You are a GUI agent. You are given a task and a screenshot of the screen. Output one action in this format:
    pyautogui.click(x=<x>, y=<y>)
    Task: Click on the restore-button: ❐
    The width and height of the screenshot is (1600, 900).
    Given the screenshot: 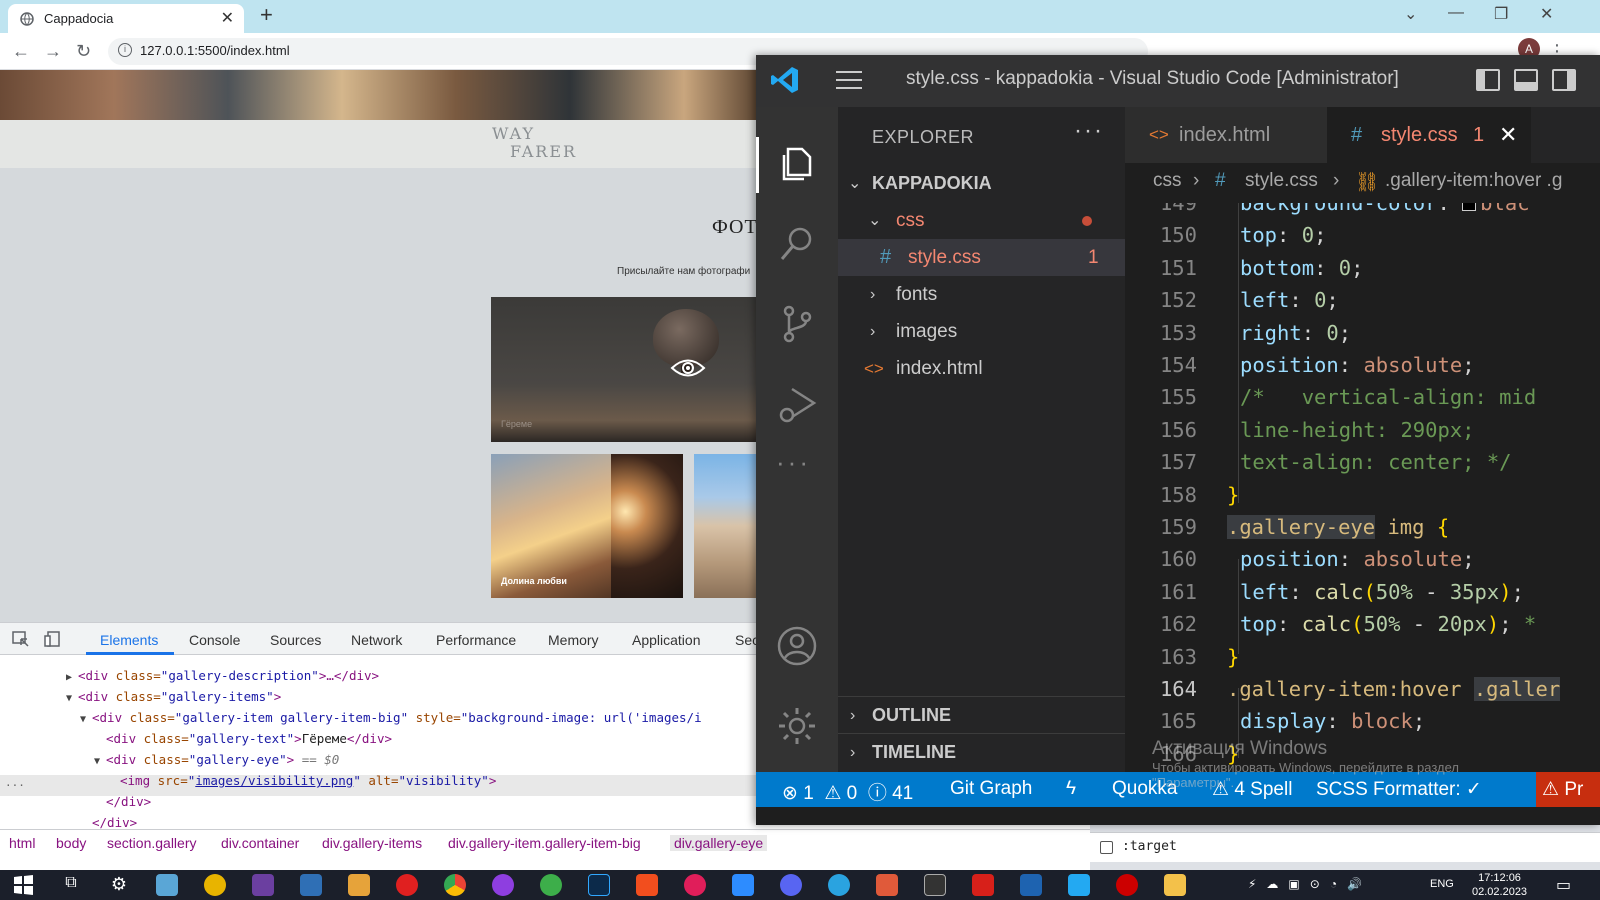 What is the action you would take?
    pyautogui.click(x=1501, y=14)
    